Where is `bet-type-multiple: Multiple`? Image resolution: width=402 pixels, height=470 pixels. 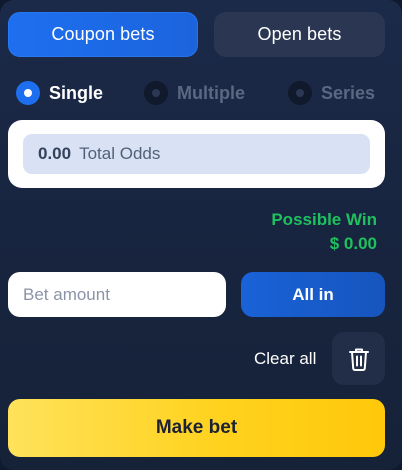 bet-type-multiple: Multiple is located at coordinates (194, 93).